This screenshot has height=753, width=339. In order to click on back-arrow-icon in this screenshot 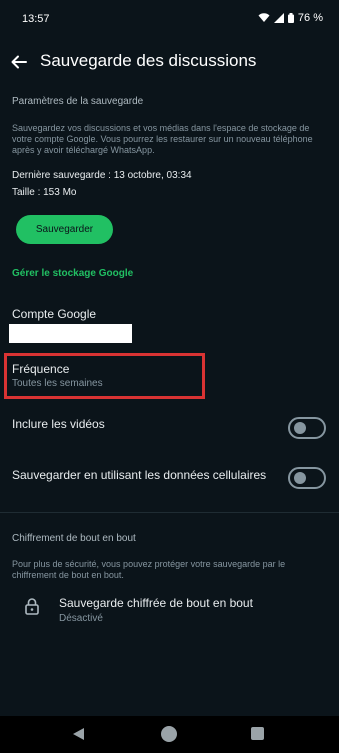, I will do `click(19, 62)`.